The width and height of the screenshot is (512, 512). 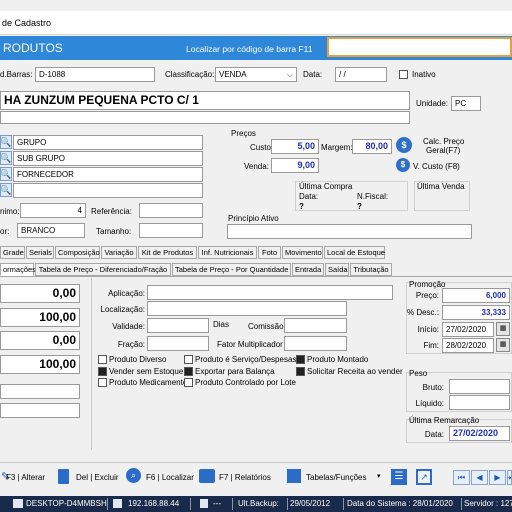 I want to click on classification-select: VENDA ⌵, so click(x=256, y=74).